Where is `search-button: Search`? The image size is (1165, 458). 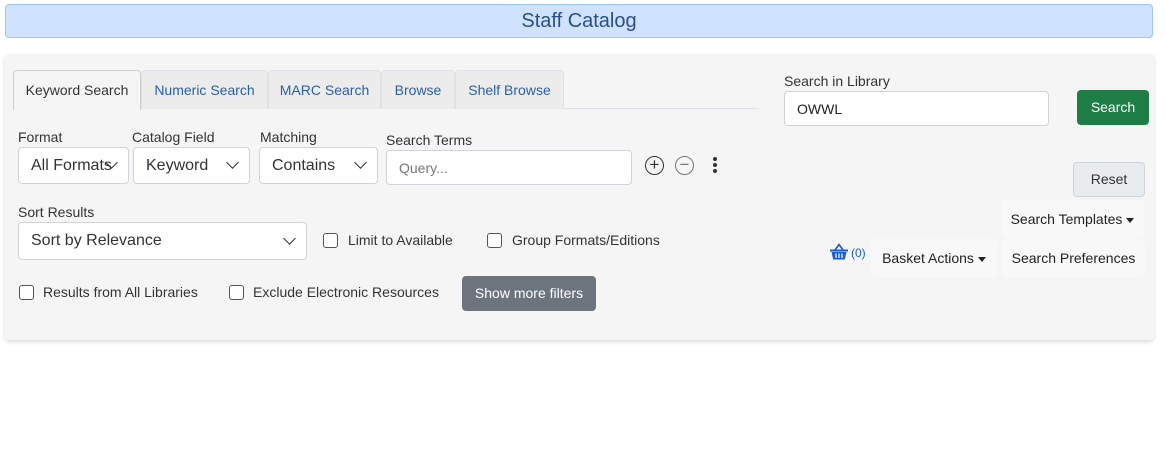 search-button: Search is located at coordinates (1113, 107).